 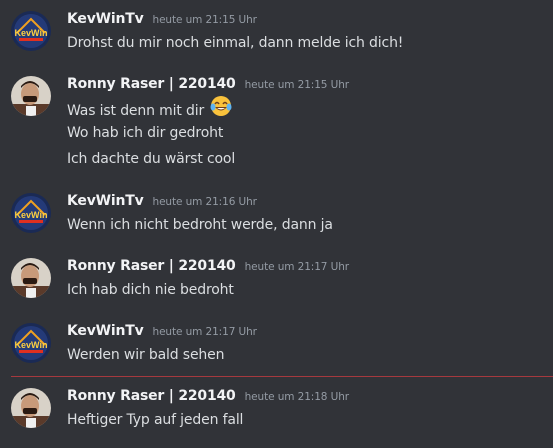 What do you see at coordinates (136, 111) in the screenshot?
I see `message-text: Was ist denn mit dir` at bounding box center [136, 111].